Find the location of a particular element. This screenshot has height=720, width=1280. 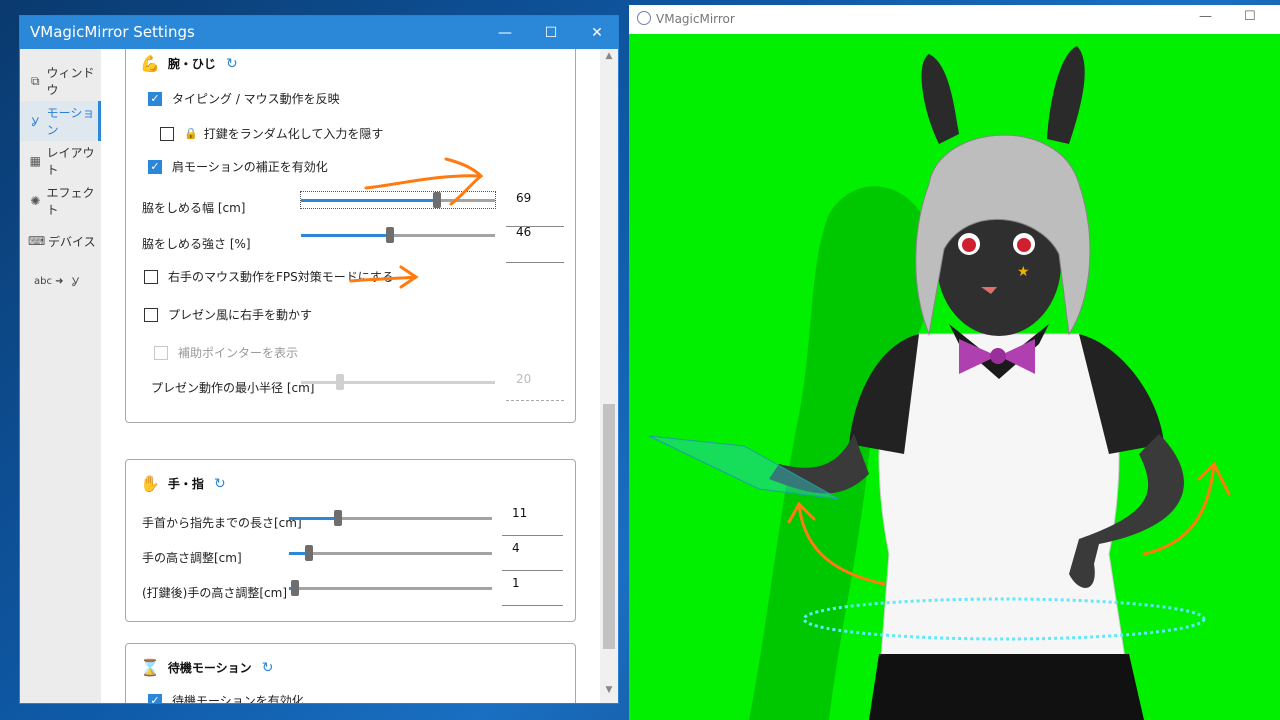

arm-section-header: 💪 腕・ひじ ↻ is located at coordinates (189, 63).